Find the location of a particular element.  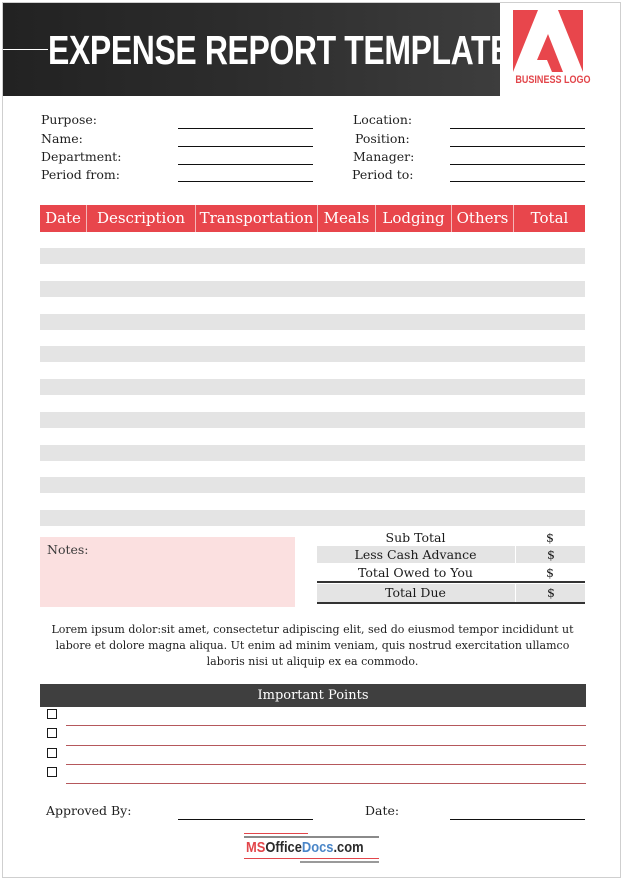

business-logo-icon is located at coordinates (548, 41).